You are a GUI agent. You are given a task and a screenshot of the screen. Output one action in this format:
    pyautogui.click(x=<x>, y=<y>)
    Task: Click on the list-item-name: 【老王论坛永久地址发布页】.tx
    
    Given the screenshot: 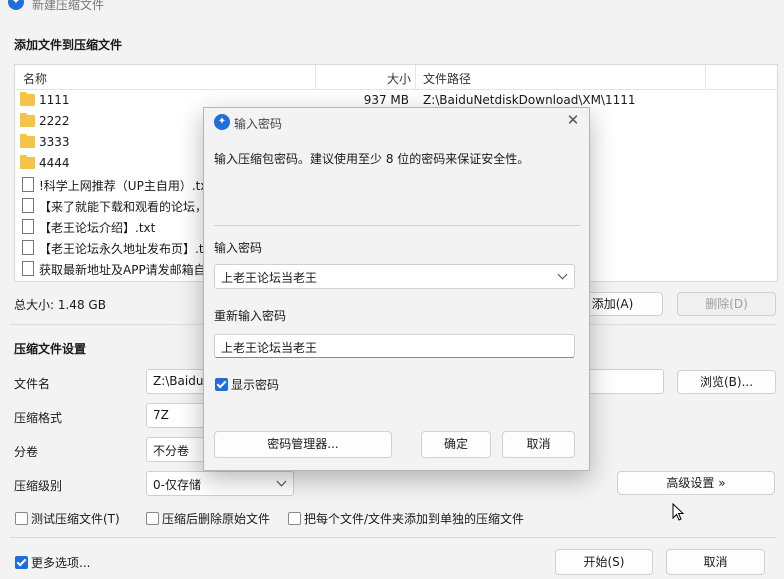 What is the action you would take?
    pyautogui.click(x=125, y=249)
    